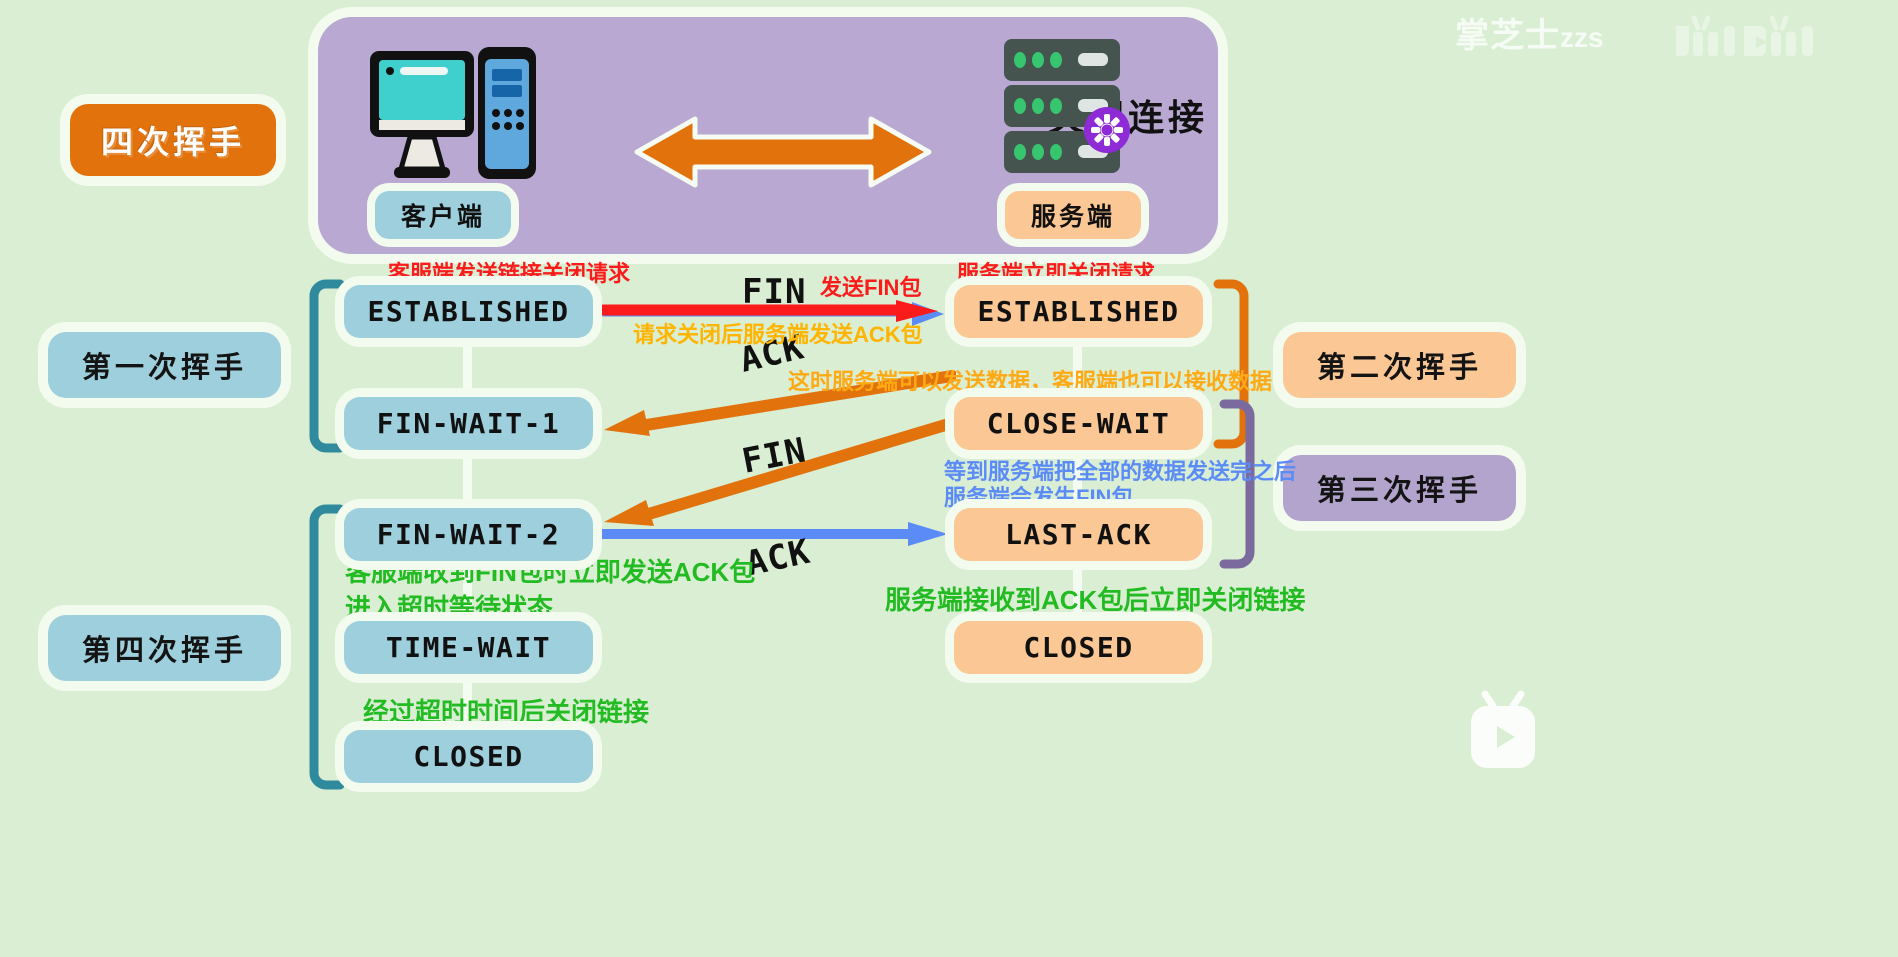 This screenshot has height=957, width=1898. I want to click on stage-label-third: 第三次挥手, so click(1399, 488).